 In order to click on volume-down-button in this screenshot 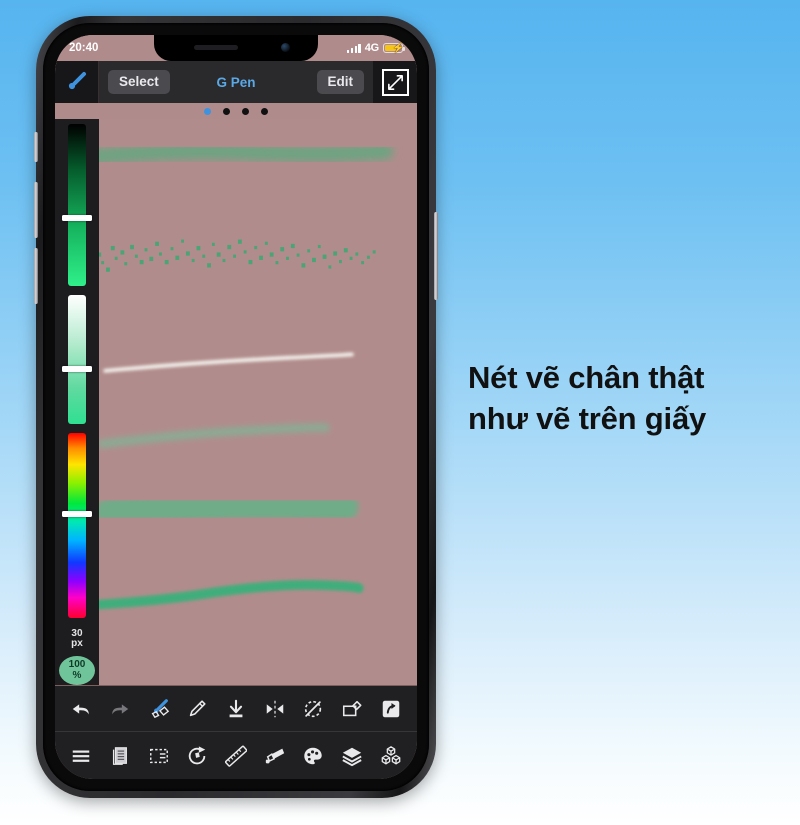, I will do `click(36, 276)`.